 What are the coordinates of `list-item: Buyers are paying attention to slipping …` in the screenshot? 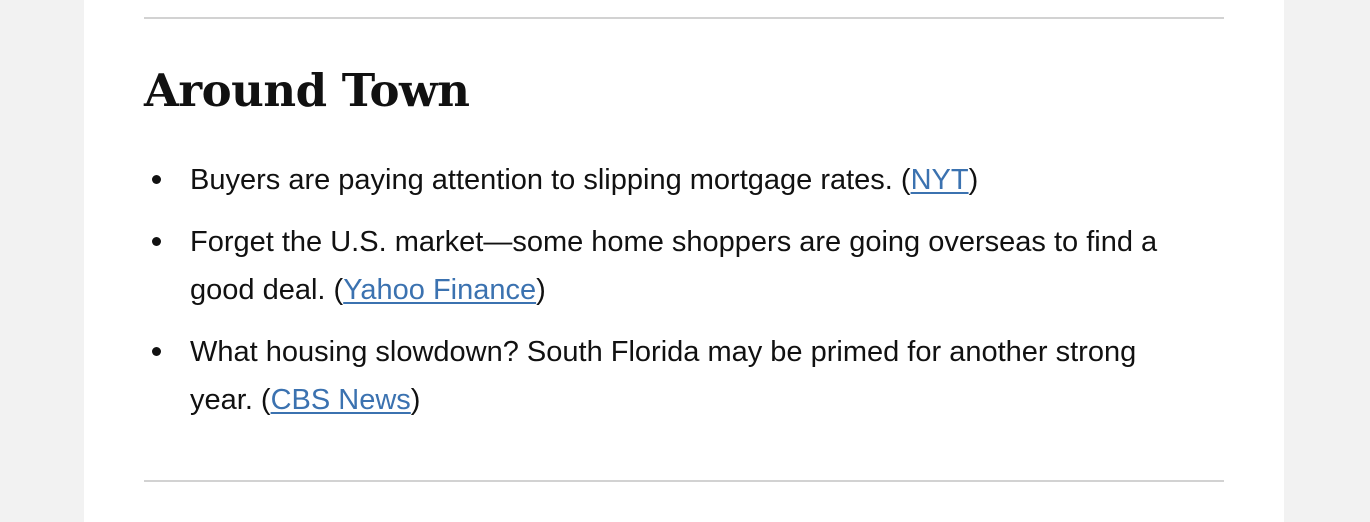 It's located at (664, 180).